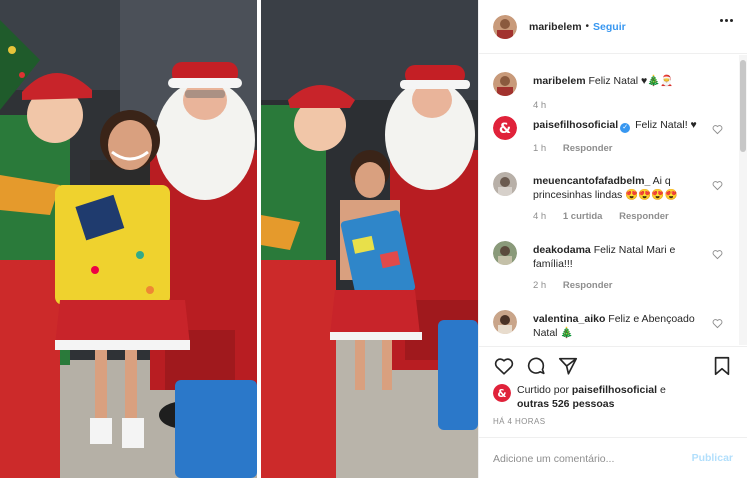 The image size is (747, 478). Describe the element at coordinates (726, 20) in the screenshot. I see `more-options-icon` at that location.